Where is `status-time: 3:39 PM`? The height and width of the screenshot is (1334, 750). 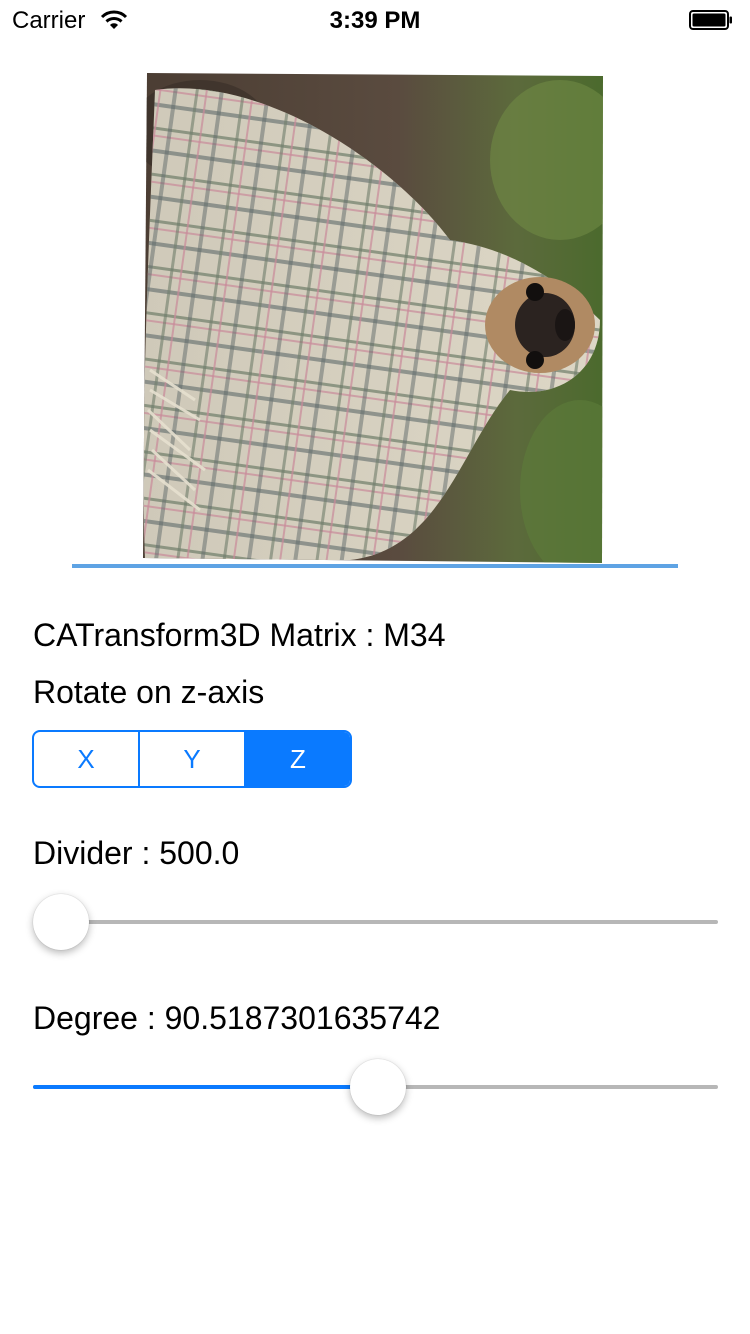 status-time: 3:39 PM is located at coordinates (375, 20).